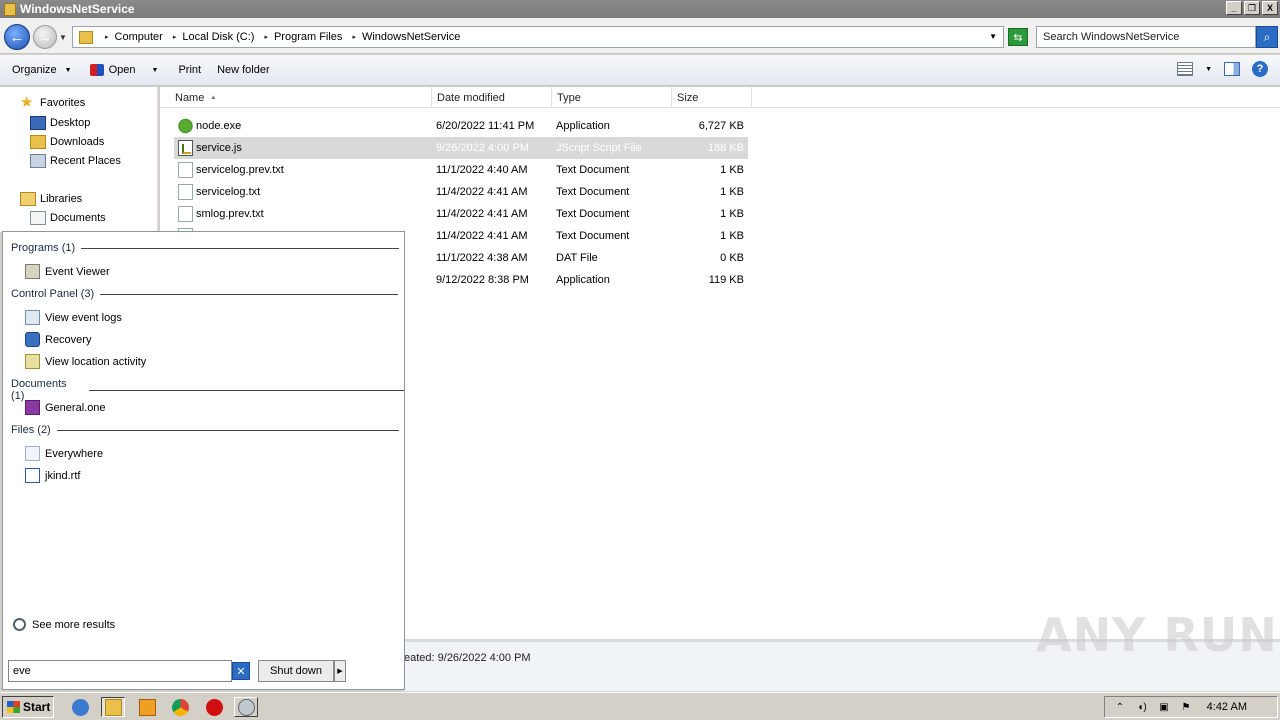  I want to click on help-icon: ?, so click(1260, 69).